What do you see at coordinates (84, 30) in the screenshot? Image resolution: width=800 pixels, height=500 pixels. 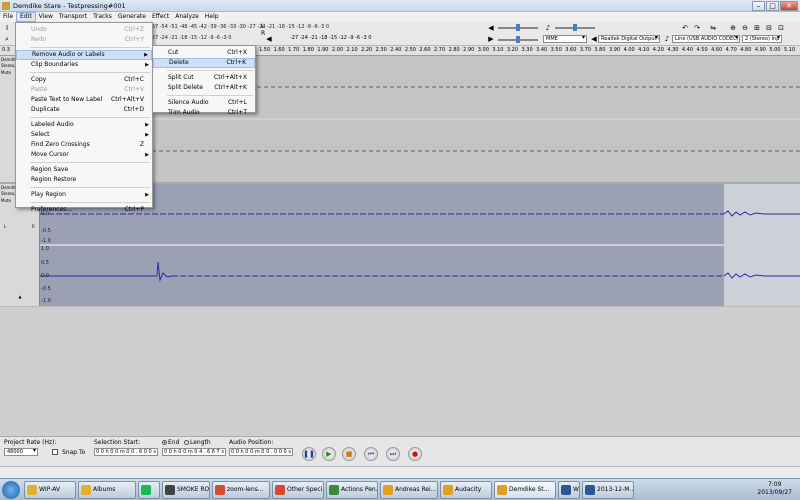 I see `menu-item-undo: Undo Ctrl+Z` at bounding box center [84, 30].